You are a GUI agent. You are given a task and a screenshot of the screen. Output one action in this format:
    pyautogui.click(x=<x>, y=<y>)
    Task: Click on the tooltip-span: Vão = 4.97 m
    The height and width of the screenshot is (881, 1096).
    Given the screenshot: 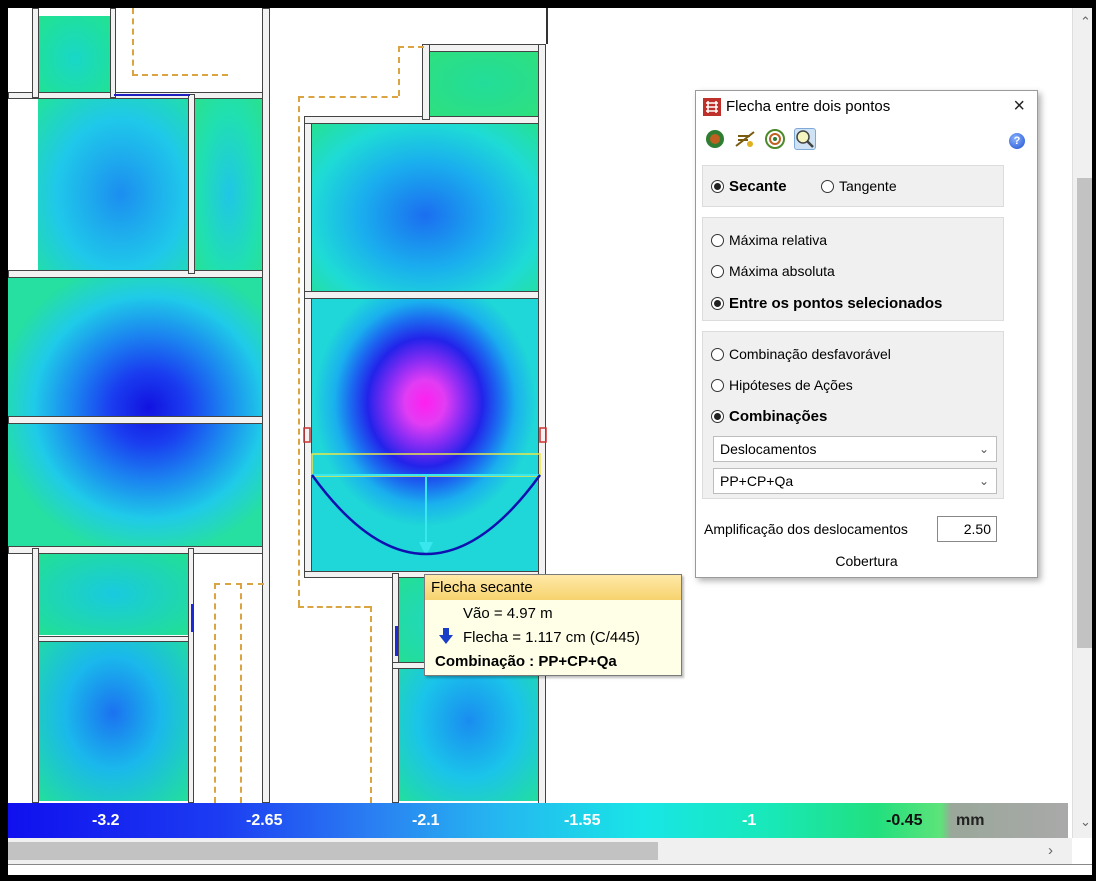 What is the action you would take?
    pyautogui.click(x=508, y=613)
    